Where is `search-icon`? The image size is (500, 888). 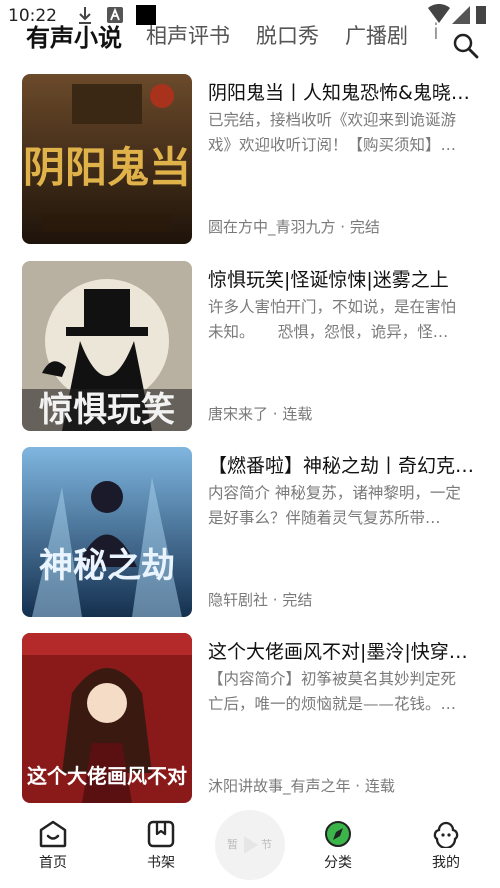
search-icon is located at coordinates (466, 46).